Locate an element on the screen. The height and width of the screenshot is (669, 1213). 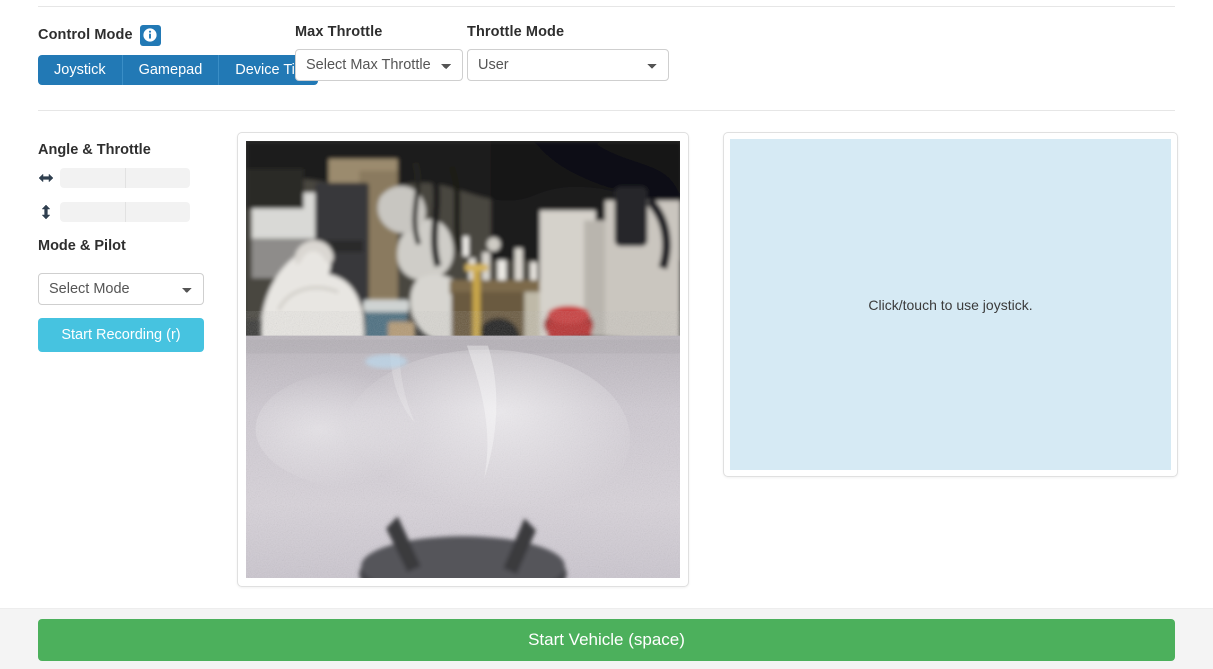
info-circle-icon is located at coordinates (150, 35).